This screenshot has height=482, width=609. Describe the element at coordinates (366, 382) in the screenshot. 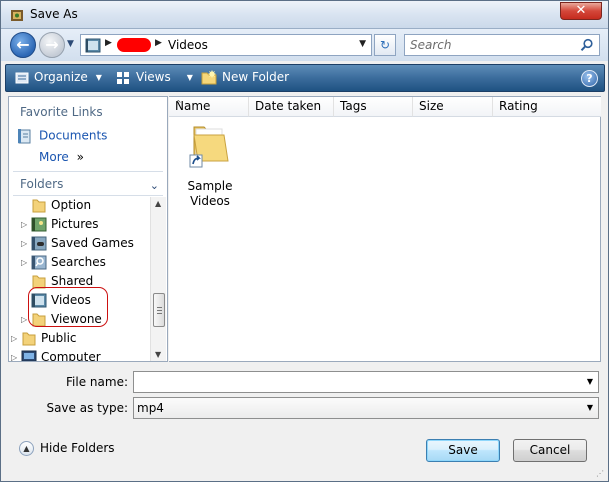

I see `file-name-field: ▼` at that location.